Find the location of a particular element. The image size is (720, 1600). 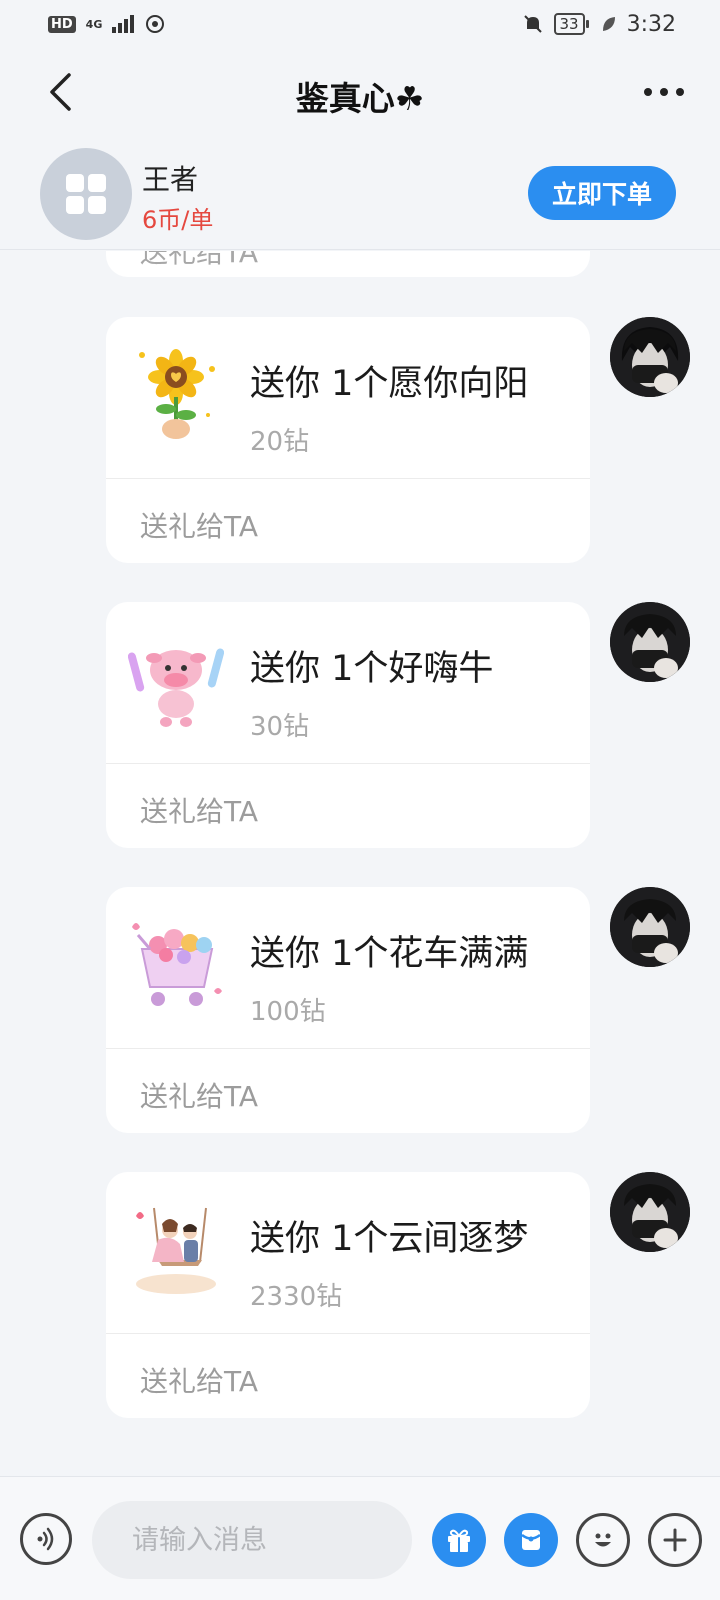

network-type: 4G is located at coordinates (94, 24).